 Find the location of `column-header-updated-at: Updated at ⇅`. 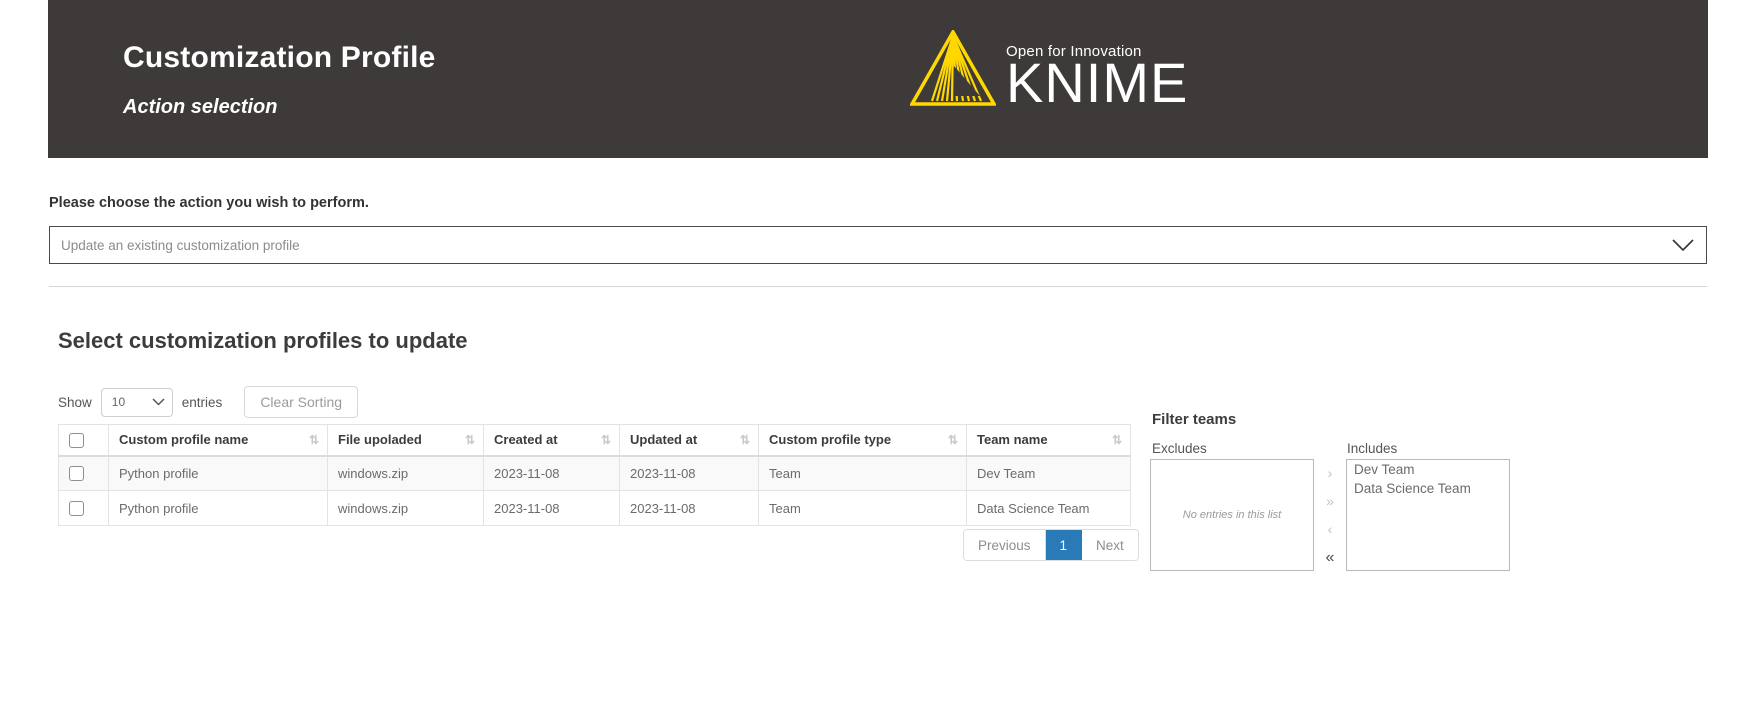

column-header-updated-at: Updated at ⇅ is located at coordinates (689, 440).